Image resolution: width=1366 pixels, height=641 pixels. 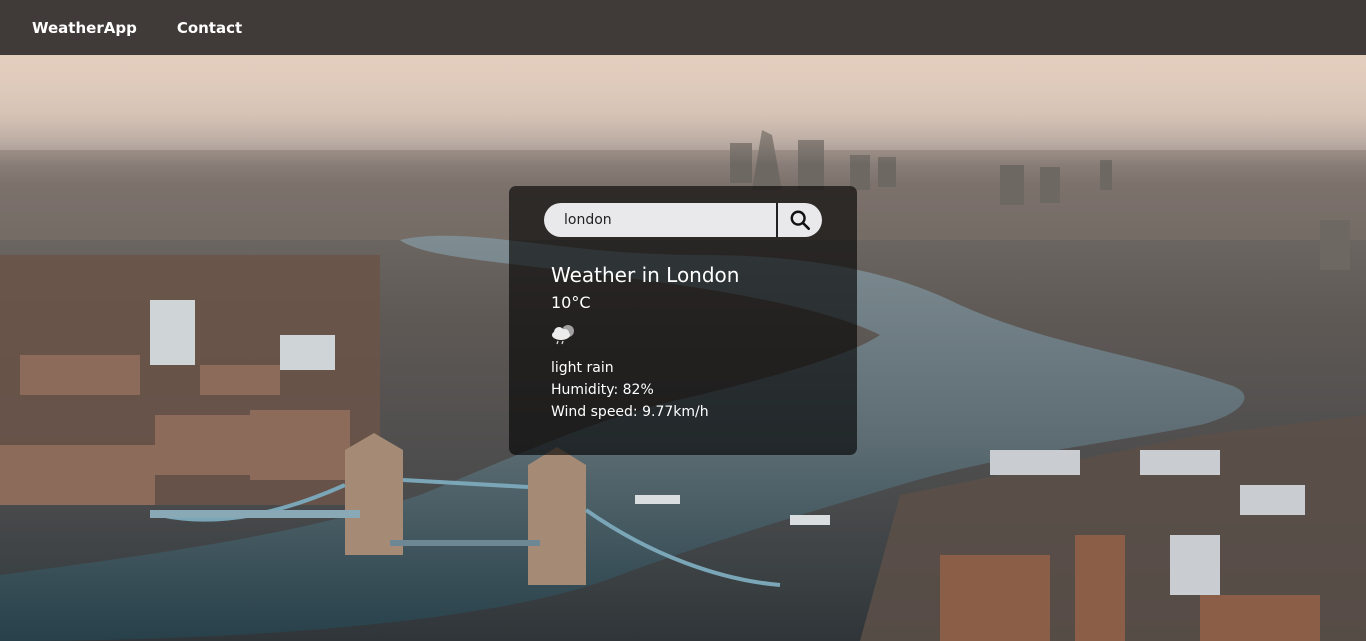 I want to click on search-button, so click(x=799, y=220).